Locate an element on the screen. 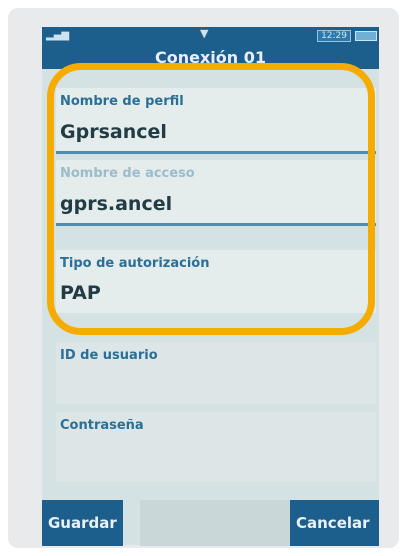 The height and width of the screenshot is (556, 407). auth-type-field: Tipo de autorización PAP is located at coordinates (216, 281).